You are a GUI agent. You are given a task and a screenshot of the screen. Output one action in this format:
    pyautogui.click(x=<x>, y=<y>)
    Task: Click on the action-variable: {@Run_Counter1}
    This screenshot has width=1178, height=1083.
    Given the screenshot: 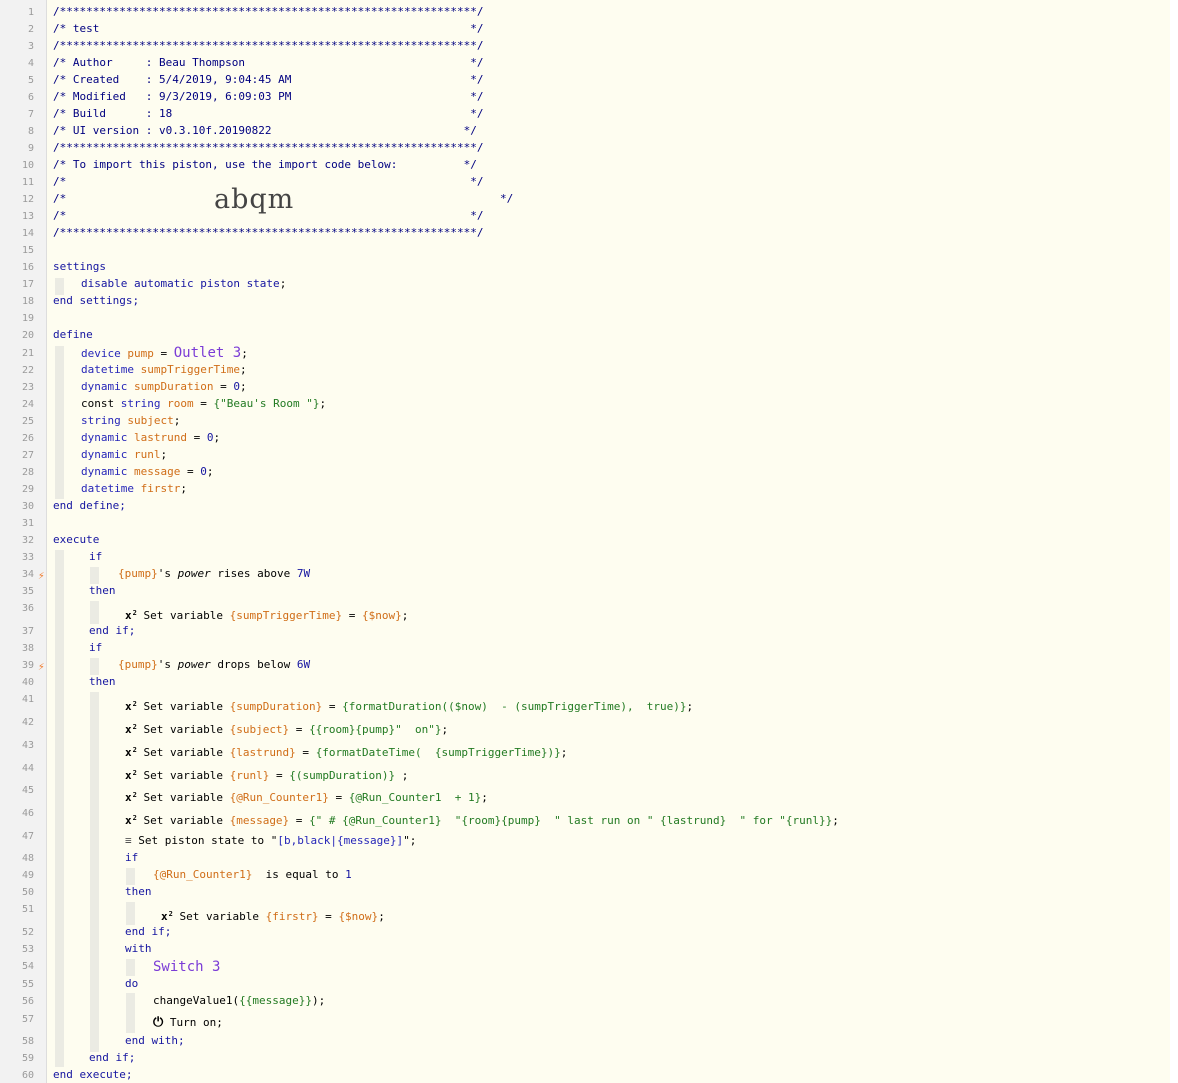 What is the action you would take?
    pyautogui.click(x=279, y=797)
    